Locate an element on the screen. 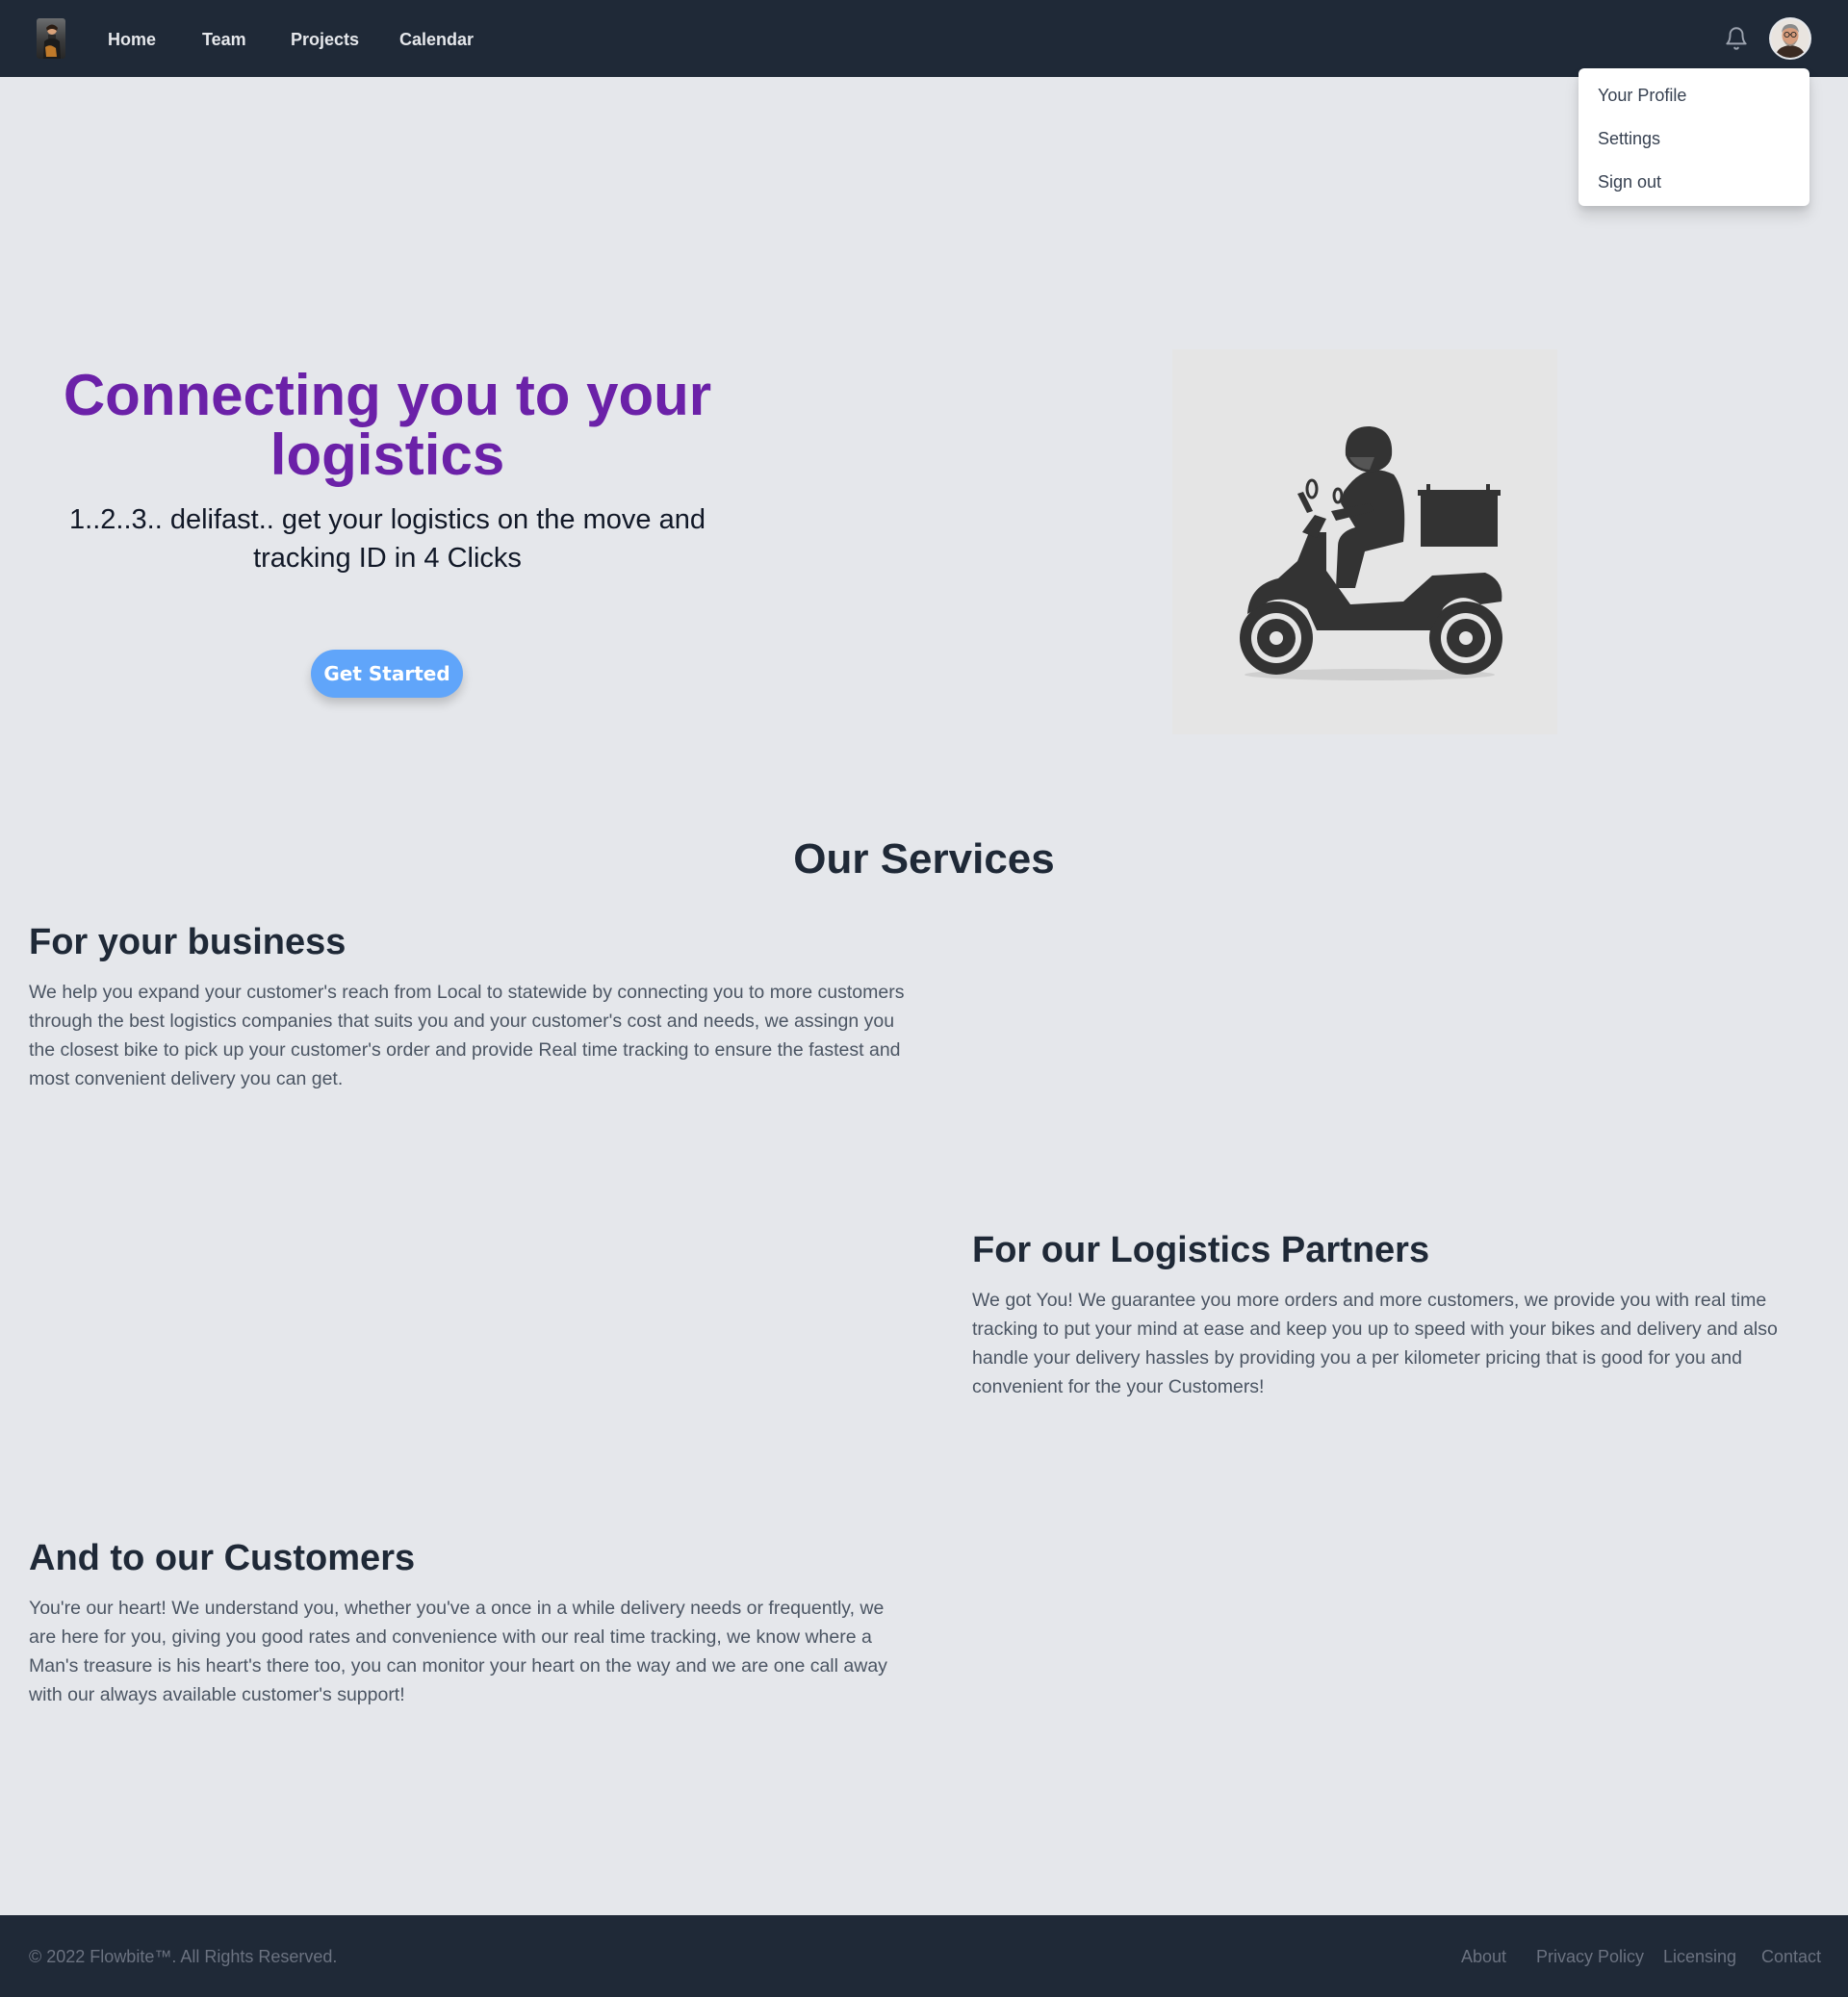 This screenshot has height=1997, width=1848. copyright-text: © 2022 Flowbite™. All Rights Reserved. is located at coordinates (183, 1957).